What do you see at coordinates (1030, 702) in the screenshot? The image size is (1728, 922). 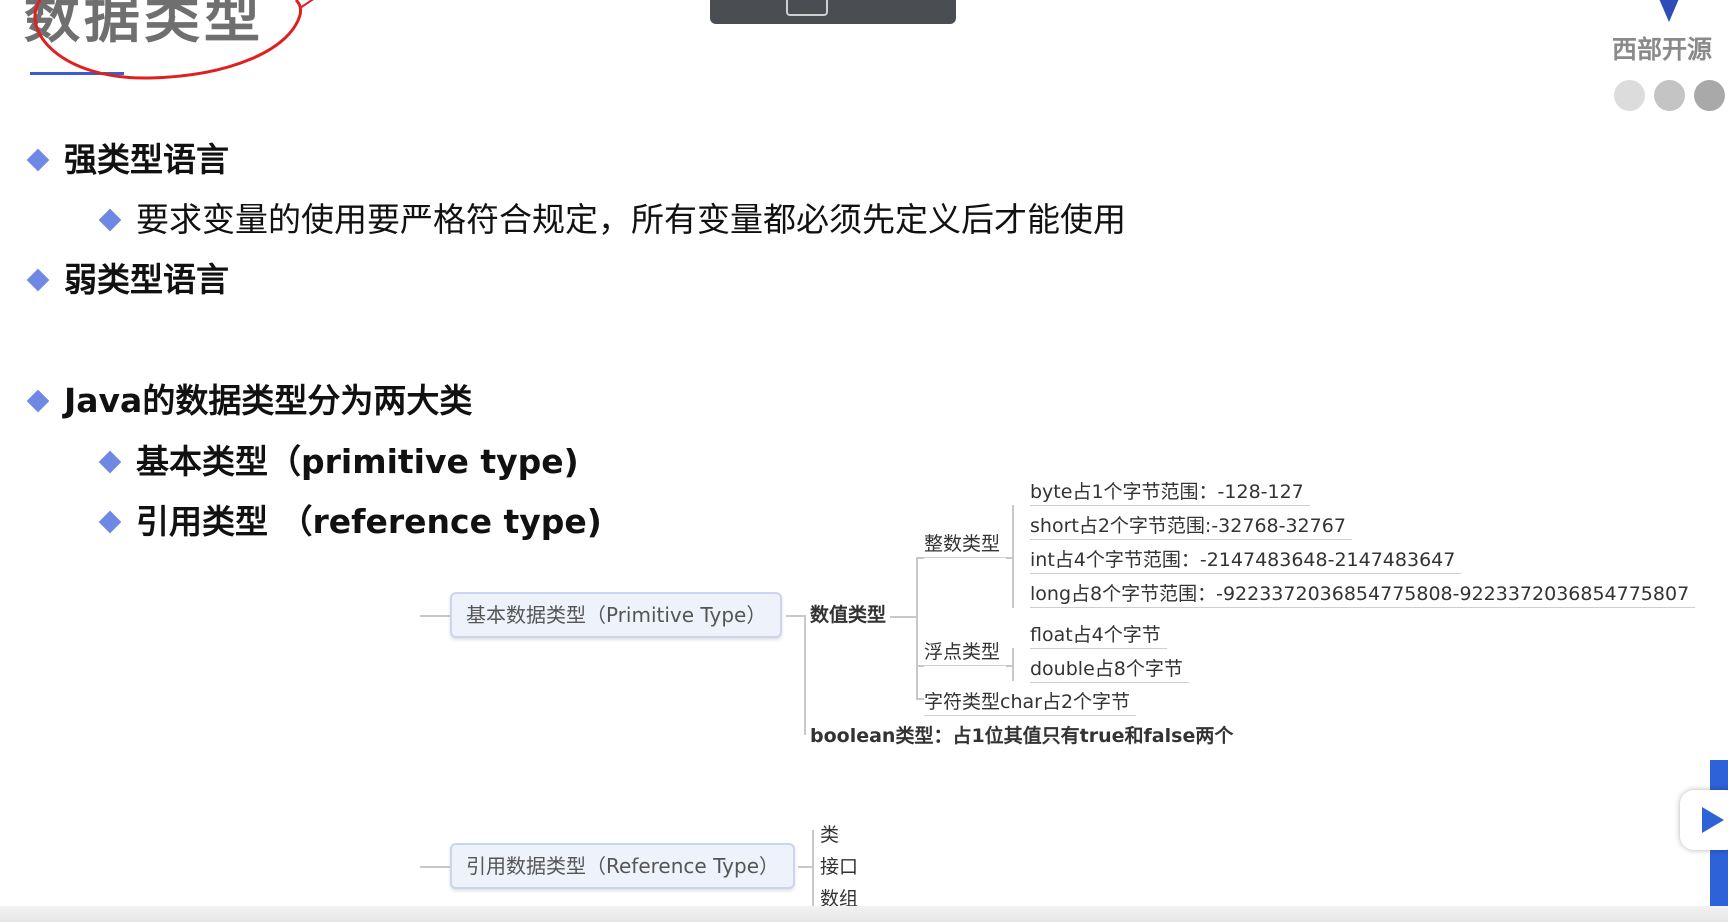 I see `char-node: 字符类型char占2个字节` at bounding box center [1030, 702].